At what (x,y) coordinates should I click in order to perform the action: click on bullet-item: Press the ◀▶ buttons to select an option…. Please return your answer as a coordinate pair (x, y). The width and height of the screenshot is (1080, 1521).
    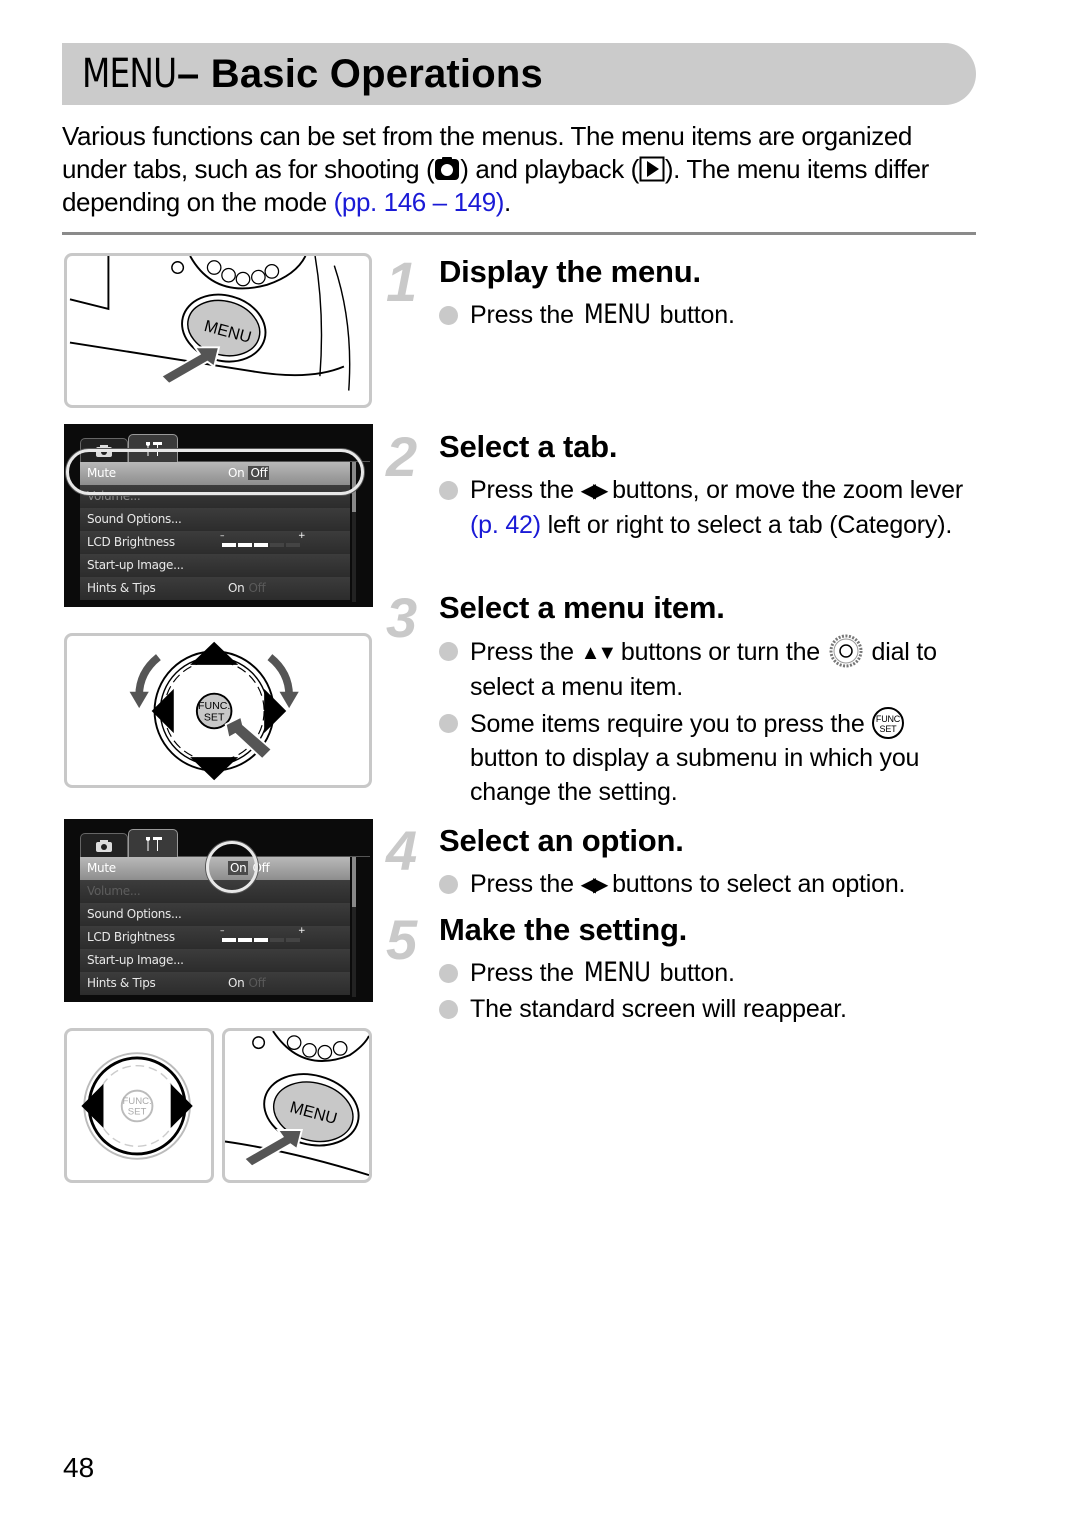
    Looking at the image, I should click on (709, 884).